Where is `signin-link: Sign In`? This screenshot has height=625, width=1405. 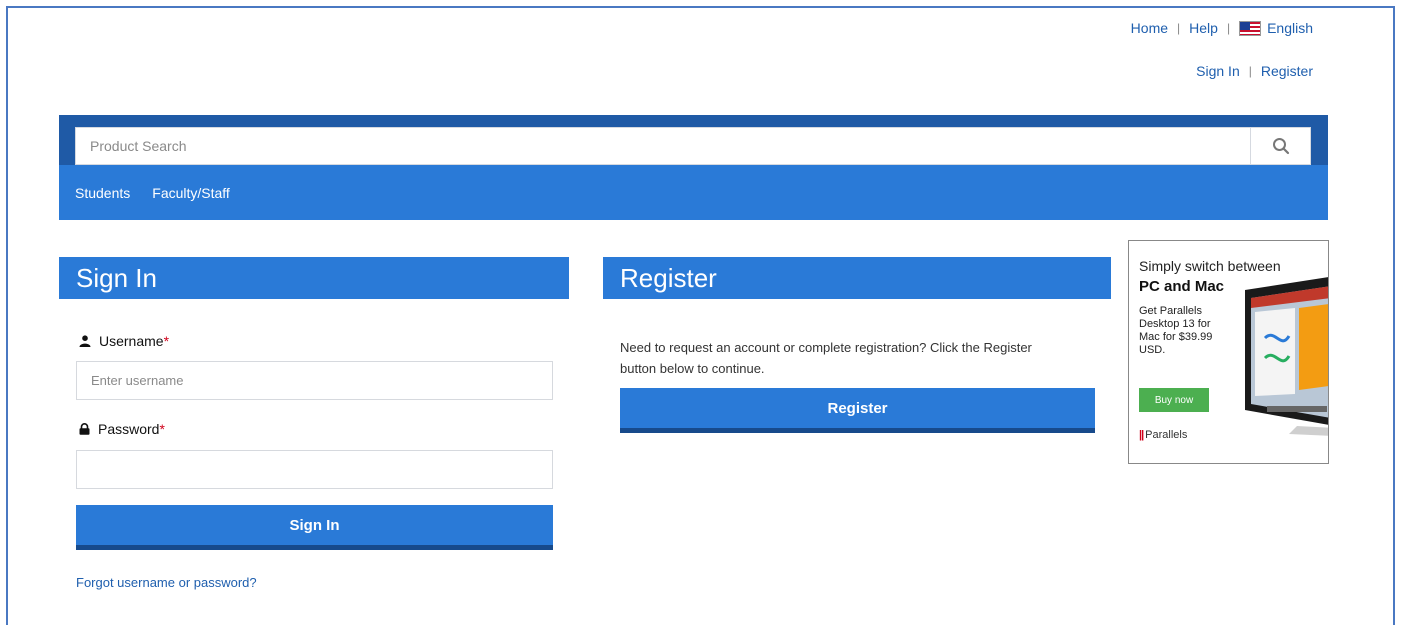
signin-link: Sign In is located at coordinates (1218, 71).